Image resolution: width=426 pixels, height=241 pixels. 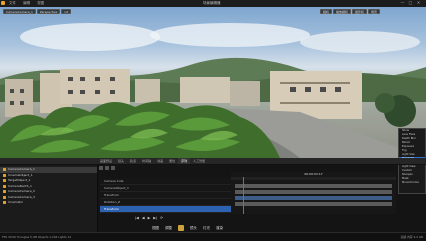 I want to click on track-row: Transform, so click(x=165, y=195).